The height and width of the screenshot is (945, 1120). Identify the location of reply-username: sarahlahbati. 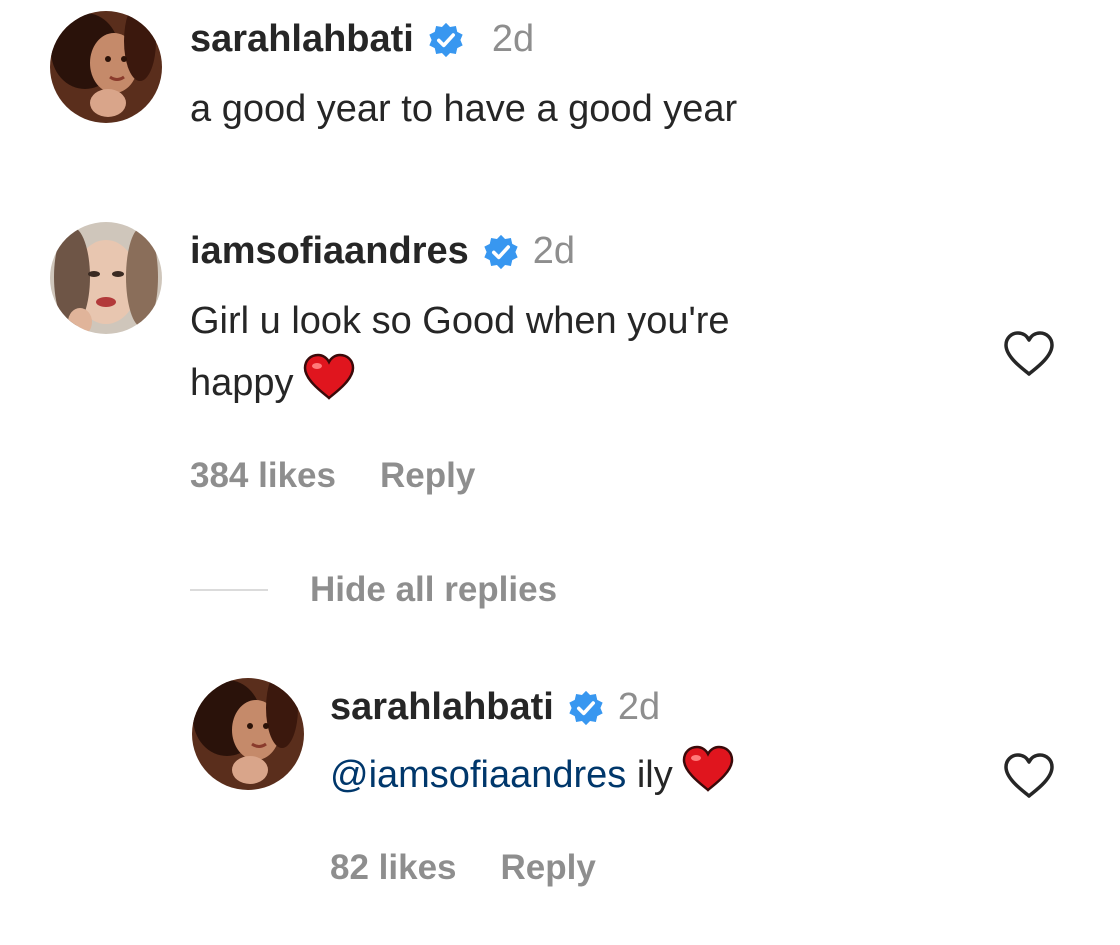
(442, 707).